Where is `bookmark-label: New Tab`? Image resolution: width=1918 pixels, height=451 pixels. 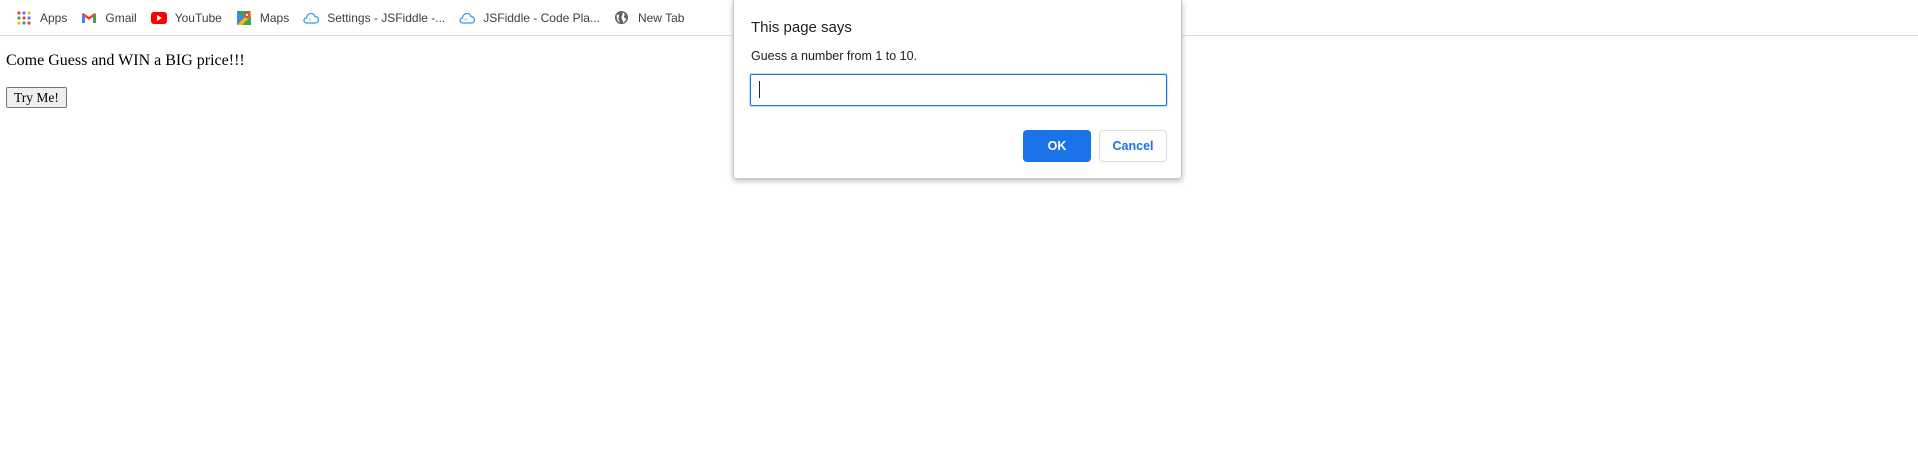
bookmark-label: New Tab is located at coordinates (661, 17).